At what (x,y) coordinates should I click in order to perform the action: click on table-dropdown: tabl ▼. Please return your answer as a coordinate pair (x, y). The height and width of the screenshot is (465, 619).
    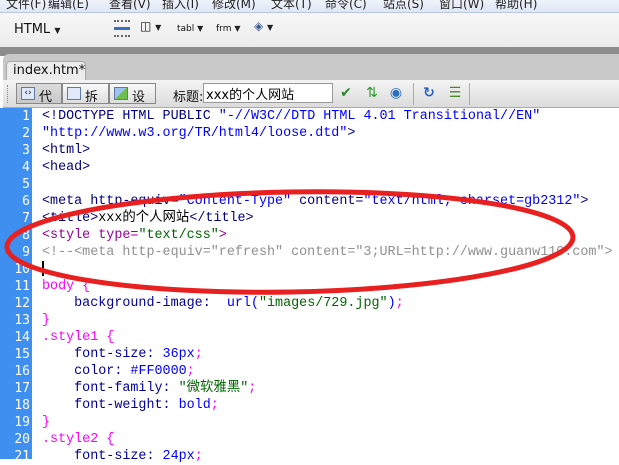
    Looking at the image, I should click on (190, 29).